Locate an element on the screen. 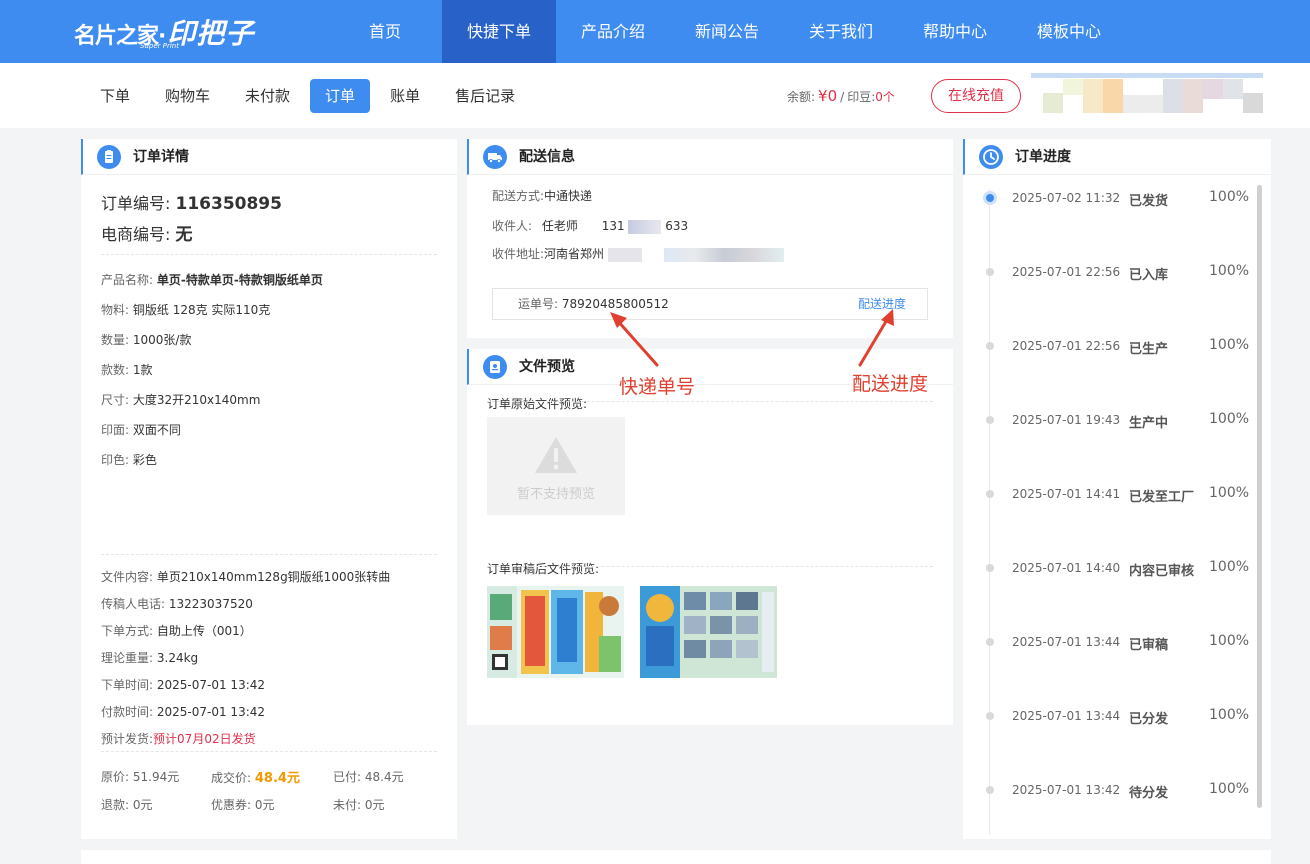 Image resolution: width=1310 pixels, height=864 pixels. progress-status: 已分发 is located at coordinates (1149, 719).